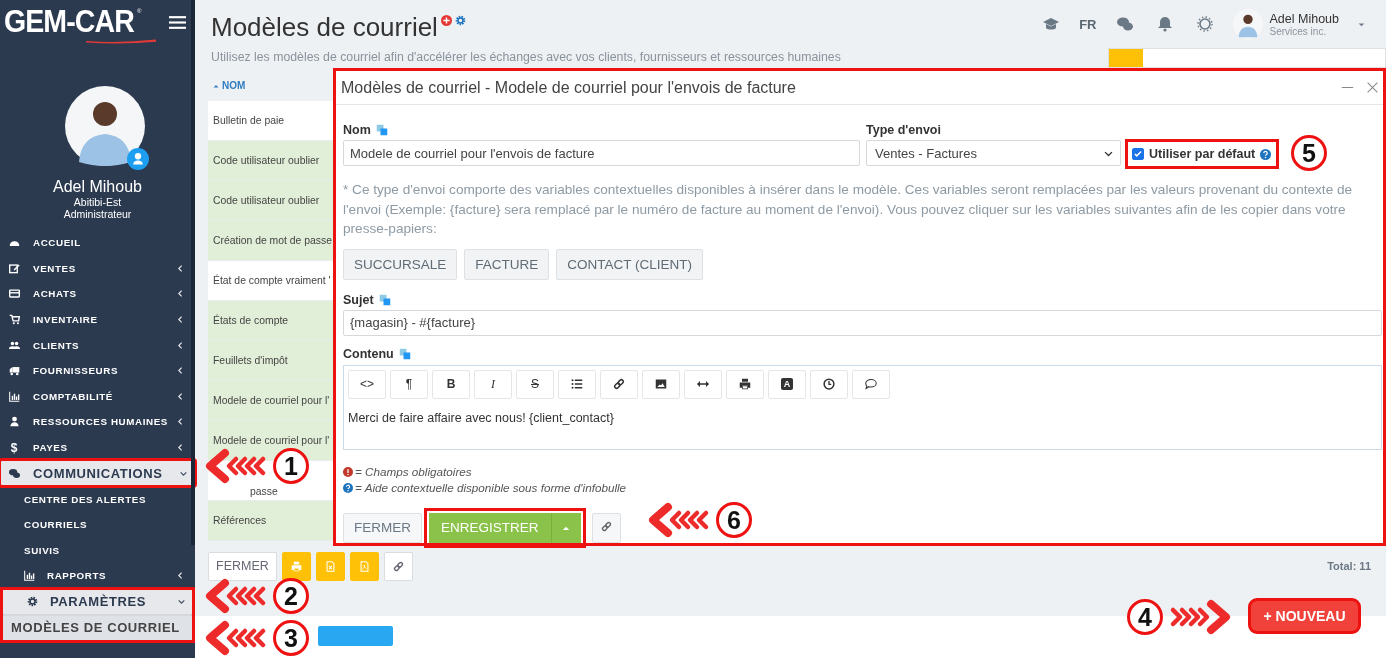  Describe the element at coordinates (177, 22) in the screenshot. I see `menu-icon` at that location.